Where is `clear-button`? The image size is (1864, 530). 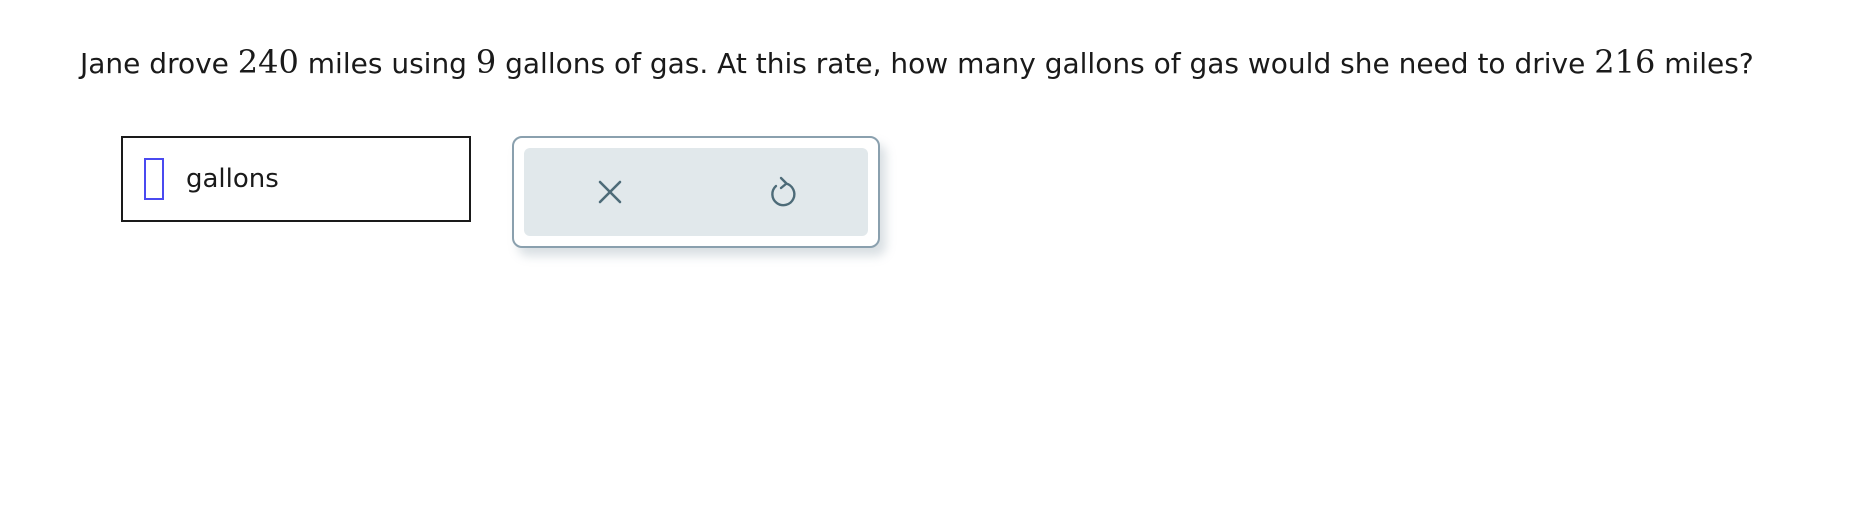 clear-button is located at coordinates (610, 192).